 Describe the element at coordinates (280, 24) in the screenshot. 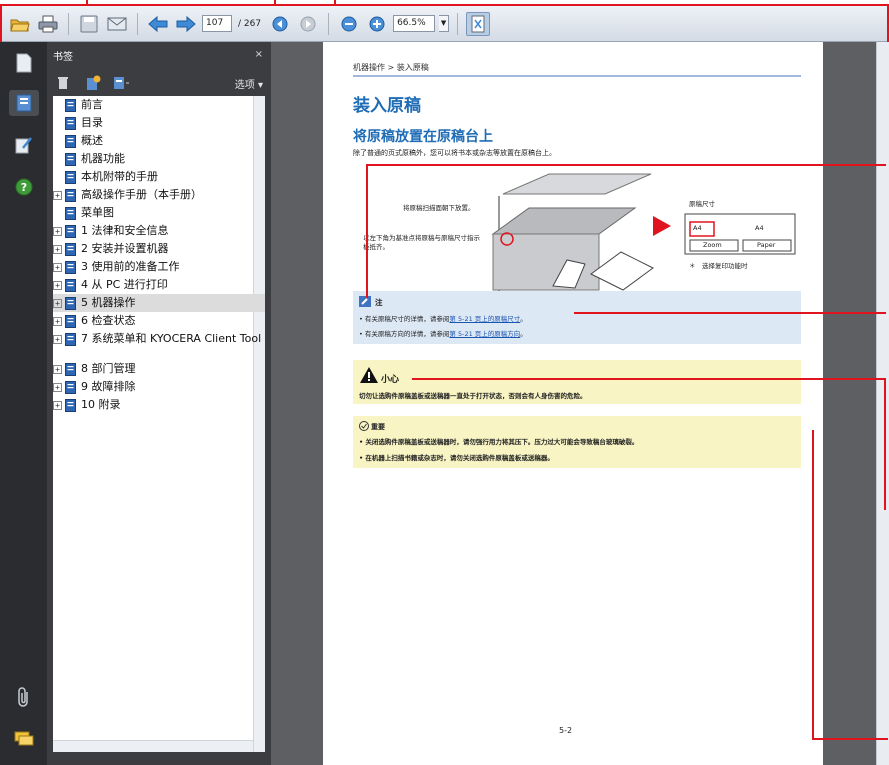

I see `circle-left-icon` at that location.